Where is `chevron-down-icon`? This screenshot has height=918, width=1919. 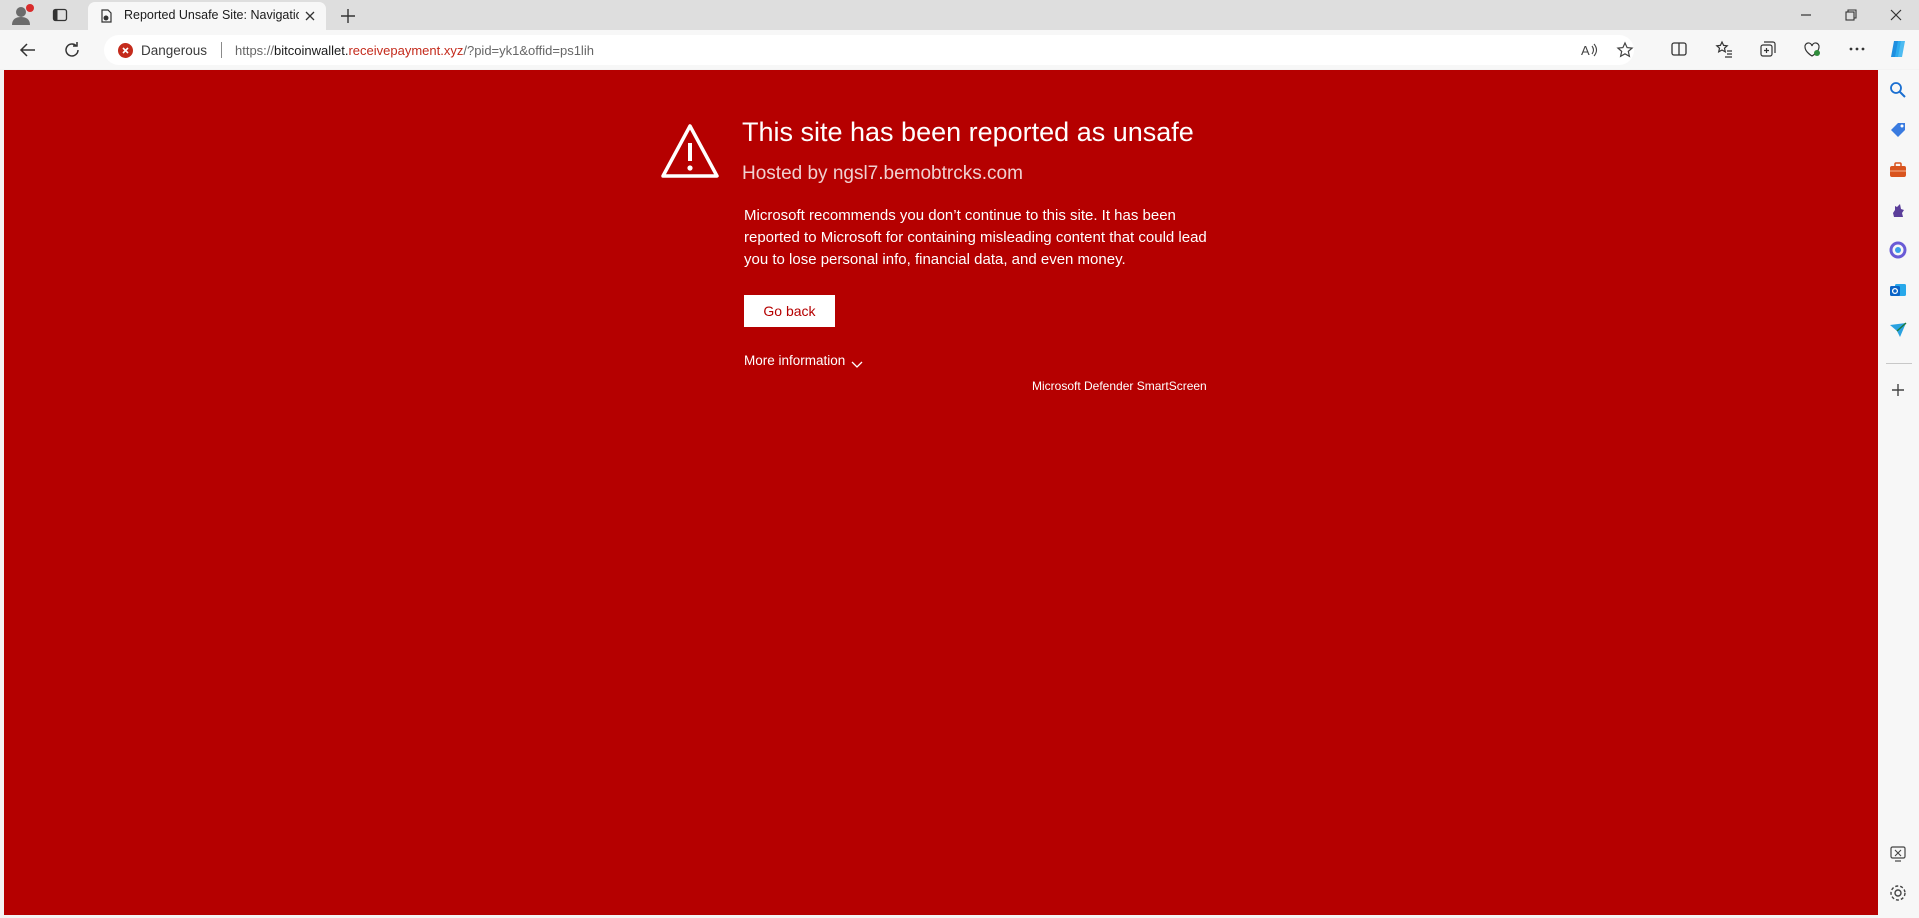
chevron-down-icon is located at coordinates (857, 363).